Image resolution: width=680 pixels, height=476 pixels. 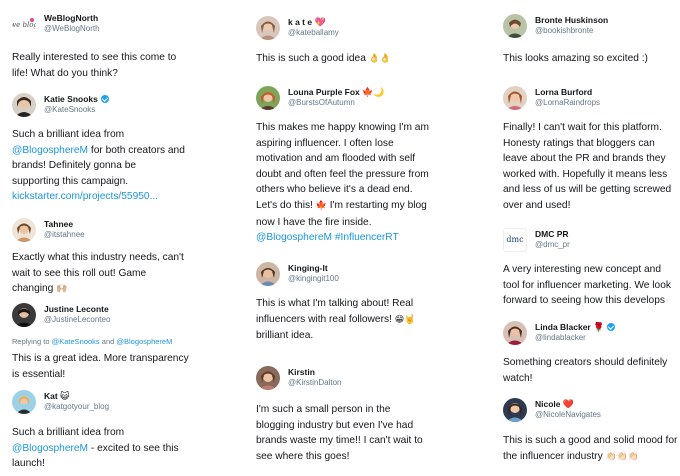 What do you see at coordinates (336, 92) in the screenshot?
I see `display-name: Louna Purple Fox 🍁🌙` at bounding box center [336, 92].